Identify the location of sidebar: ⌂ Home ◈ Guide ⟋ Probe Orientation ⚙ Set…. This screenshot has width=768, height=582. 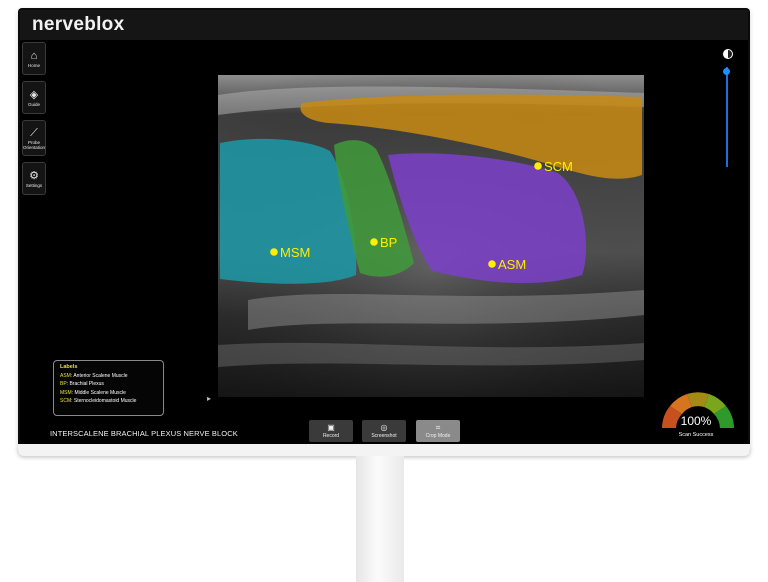
(34, 121).